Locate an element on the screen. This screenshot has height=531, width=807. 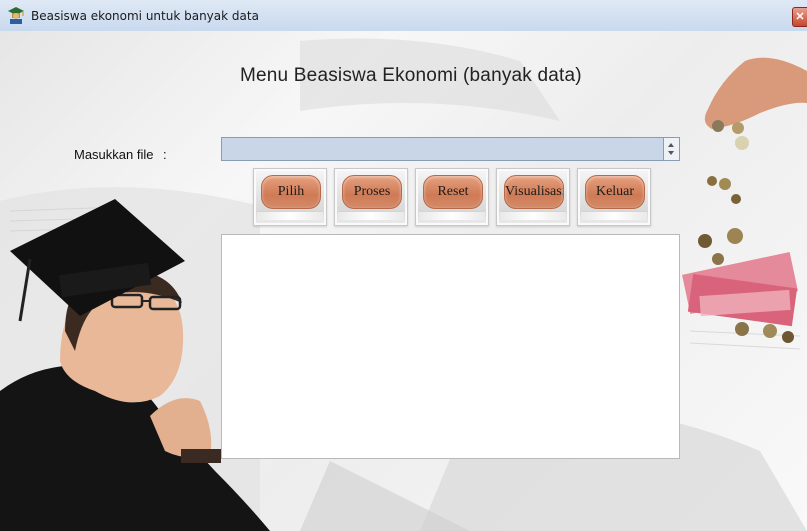
close-icon: ✕ is located at coordinates (800, 17).